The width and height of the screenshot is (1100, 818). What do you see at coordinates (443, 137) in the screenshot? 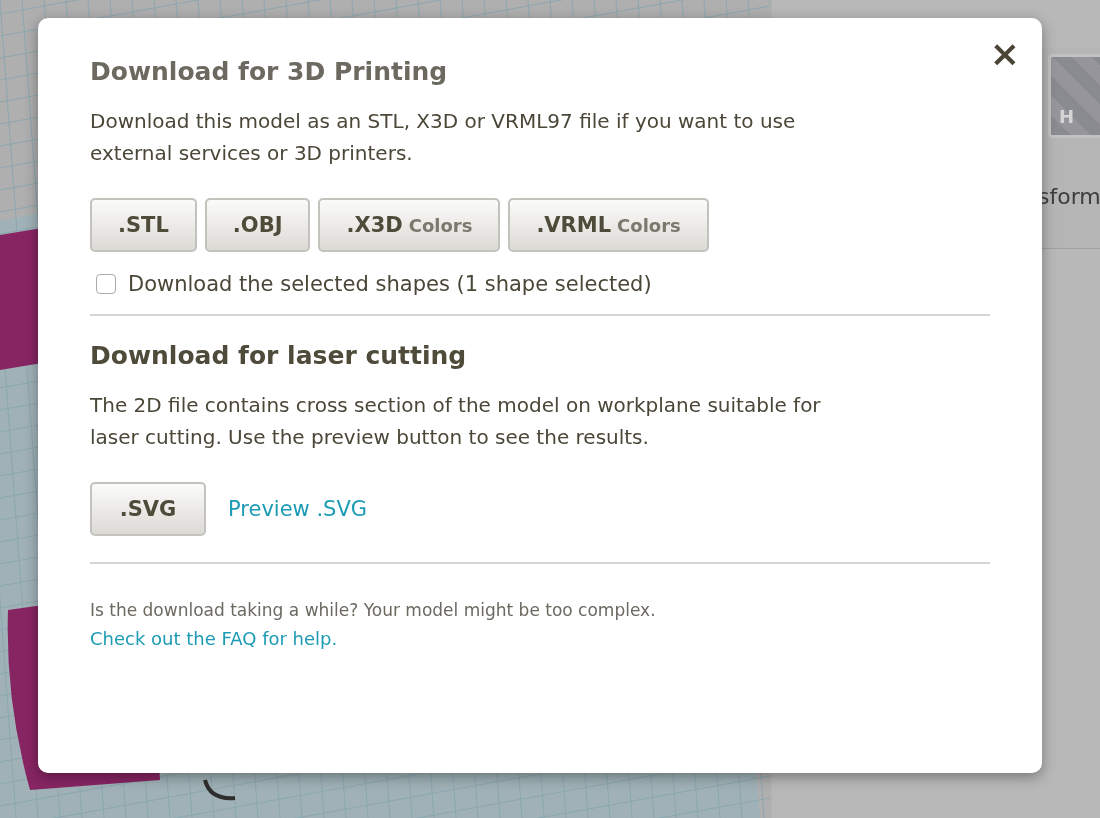
I see `section-description: Download this model as an STL, X3D or VRML97 file if you want to use external services or 3D printers.` at bounding box center [443, 137].